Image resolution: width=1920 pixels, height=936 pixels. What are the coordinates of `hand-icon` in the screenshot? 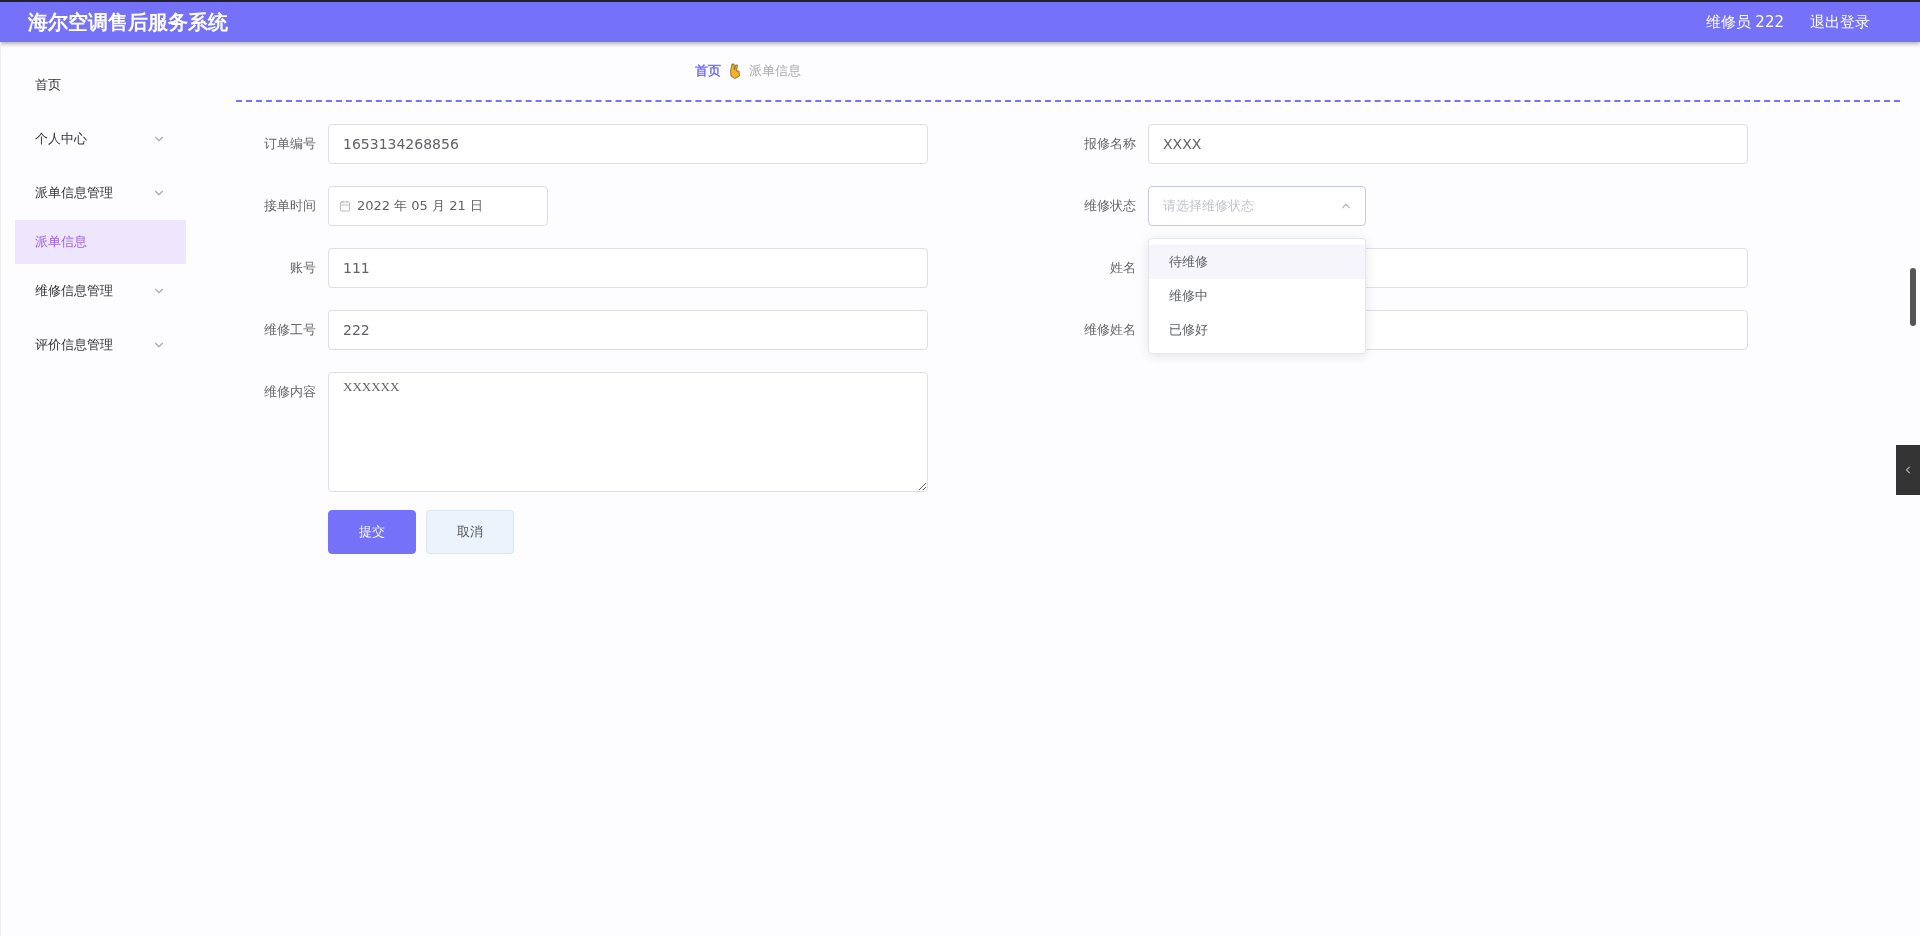 It's located at (735, 71).